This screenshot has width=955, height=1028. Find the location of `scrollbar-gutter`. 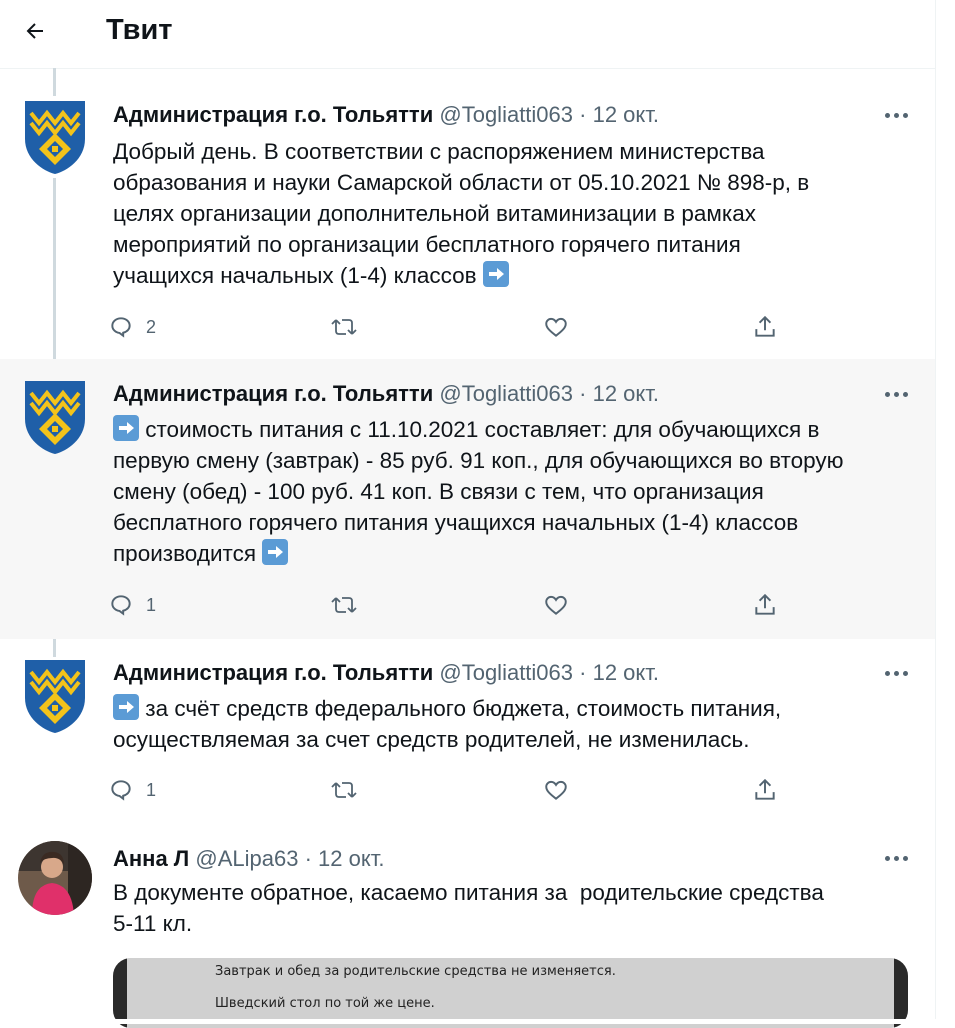

scrollbar-gutter is located at coordinates (945, 512).